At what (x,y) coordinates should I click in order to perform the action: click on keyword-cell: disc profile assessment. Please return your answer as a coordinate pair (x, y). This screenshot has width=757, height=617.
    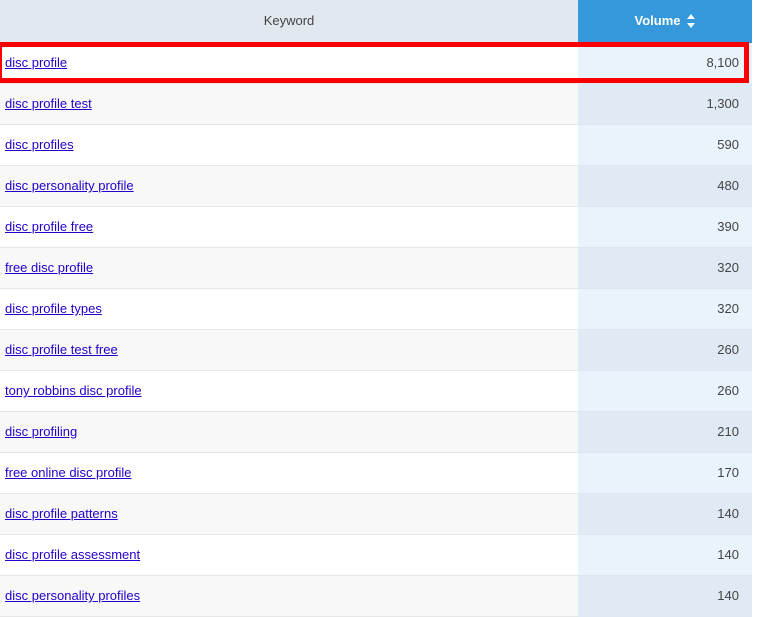
    Looking at the image, I should click on (289, 555).